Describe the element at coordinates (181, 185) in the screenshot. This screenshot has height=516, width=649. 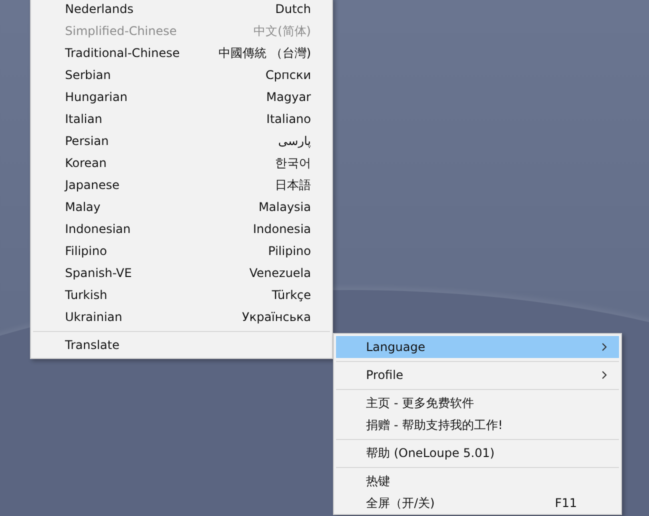
I see `language-menu-item: Japanese 日本語` at that location.